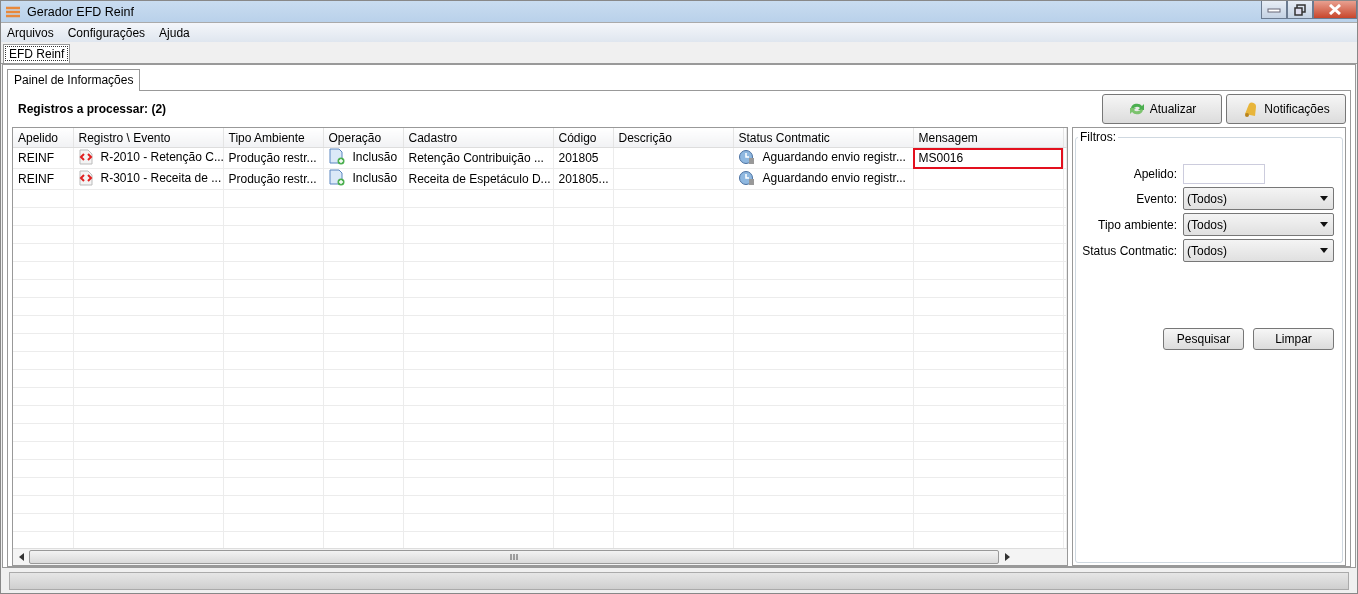 The width and height of the screenshot is (1358, 594). What do you see at coordinates (80, 11) in the screenshot?
I see `window-title: Gerador EFD Reinf` at bounding box center [80, 11].